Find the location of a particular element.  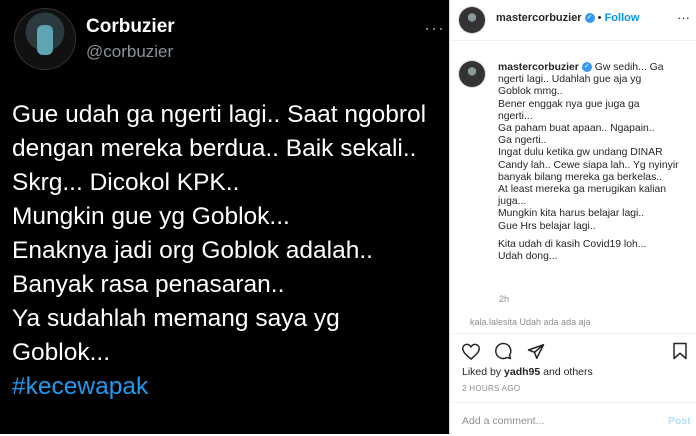

likes-user: yadh95 is located at coordinates (522, 372).